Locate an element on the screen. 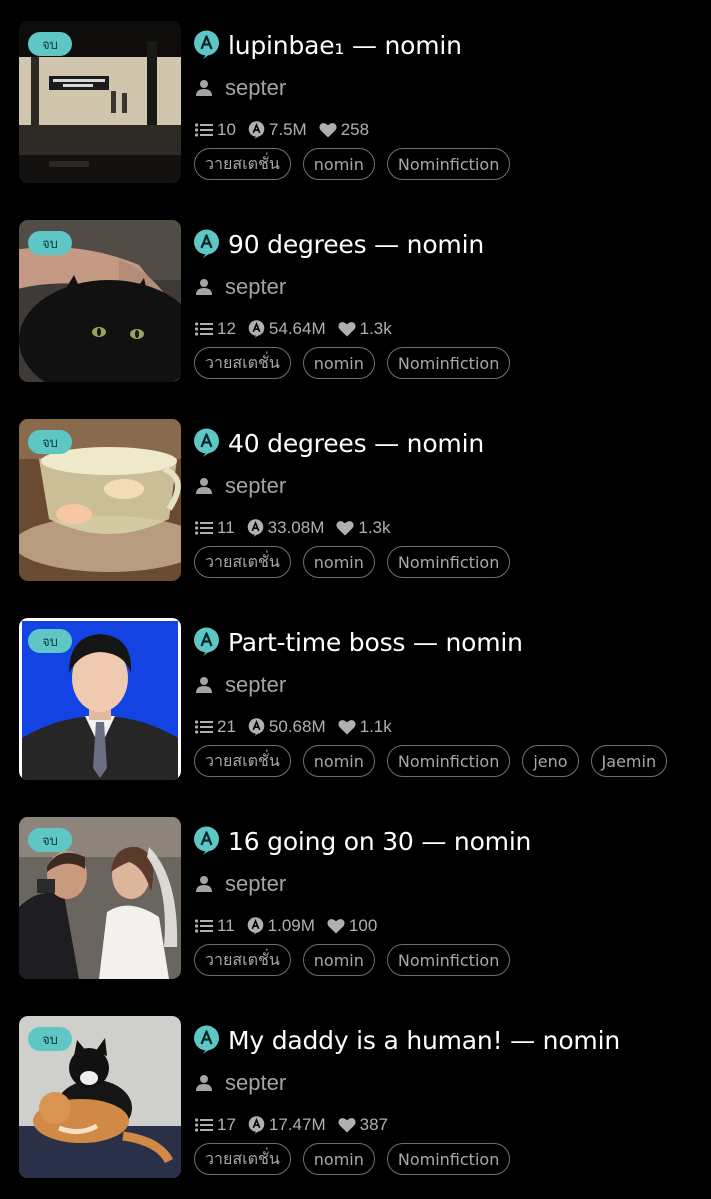 The image size is (711, 1199). story-stats: 17 17.47M 387 is located at coordinates (297, 1125).